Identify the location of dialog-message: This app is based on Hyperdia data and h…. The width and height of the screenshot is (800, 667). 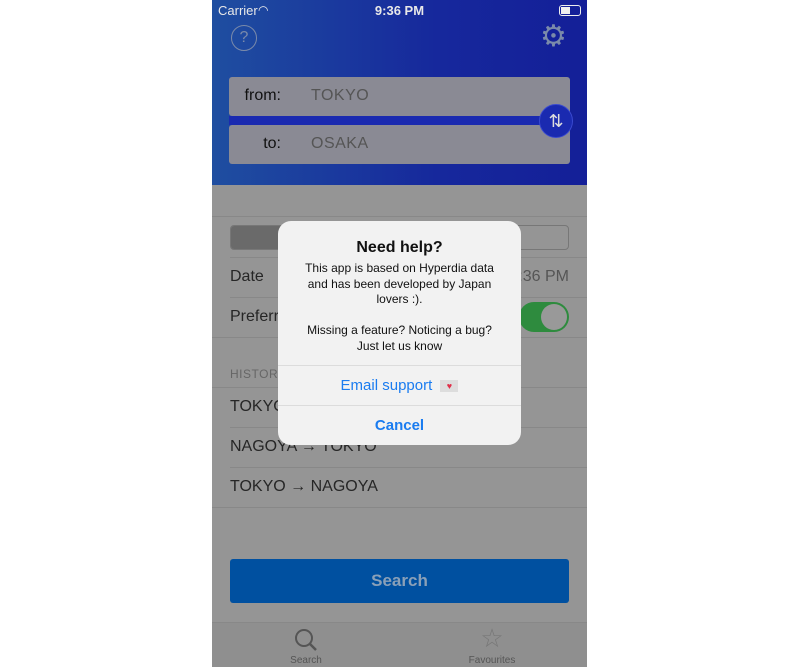
(399, 307).